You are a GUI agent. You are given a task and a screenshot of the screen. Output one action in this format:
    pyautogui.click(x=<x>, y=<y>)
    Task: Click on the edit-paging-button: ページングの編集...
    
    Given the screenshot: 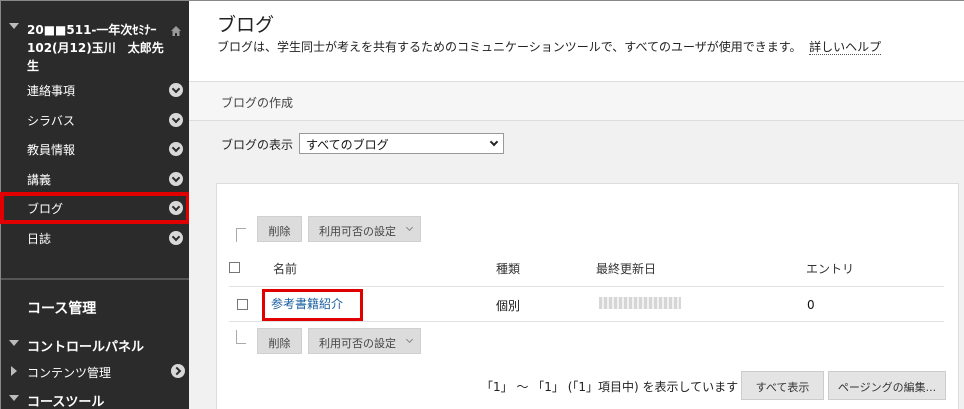 What is the action you would take?
    pyautogui.click(x=887, y=385)
    